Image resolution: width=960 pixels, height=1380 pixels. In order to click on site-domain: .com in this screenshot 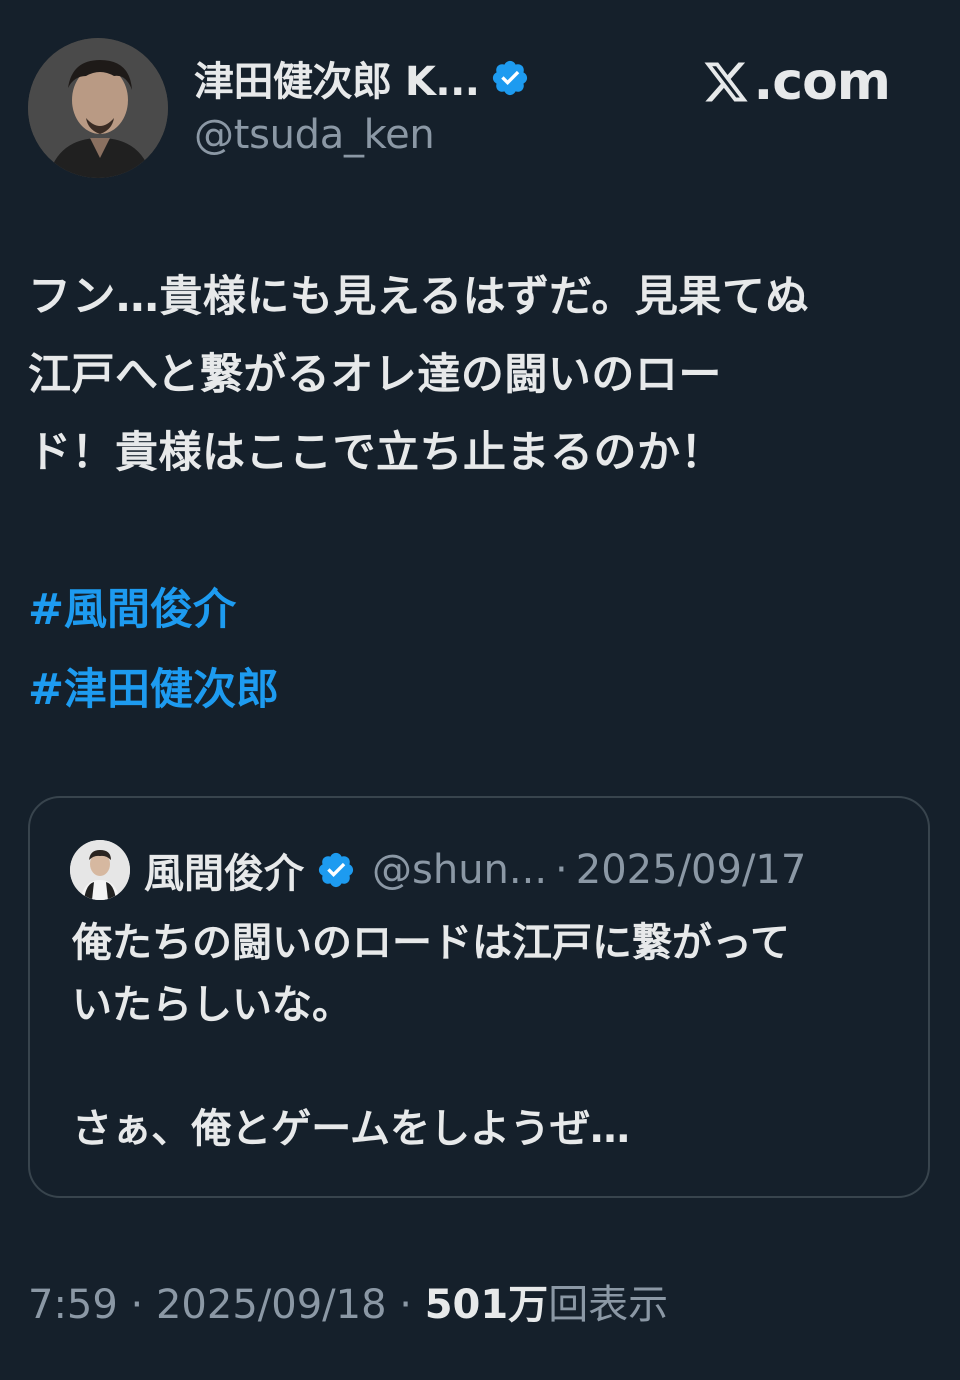, I will do `click(822, 82)`.